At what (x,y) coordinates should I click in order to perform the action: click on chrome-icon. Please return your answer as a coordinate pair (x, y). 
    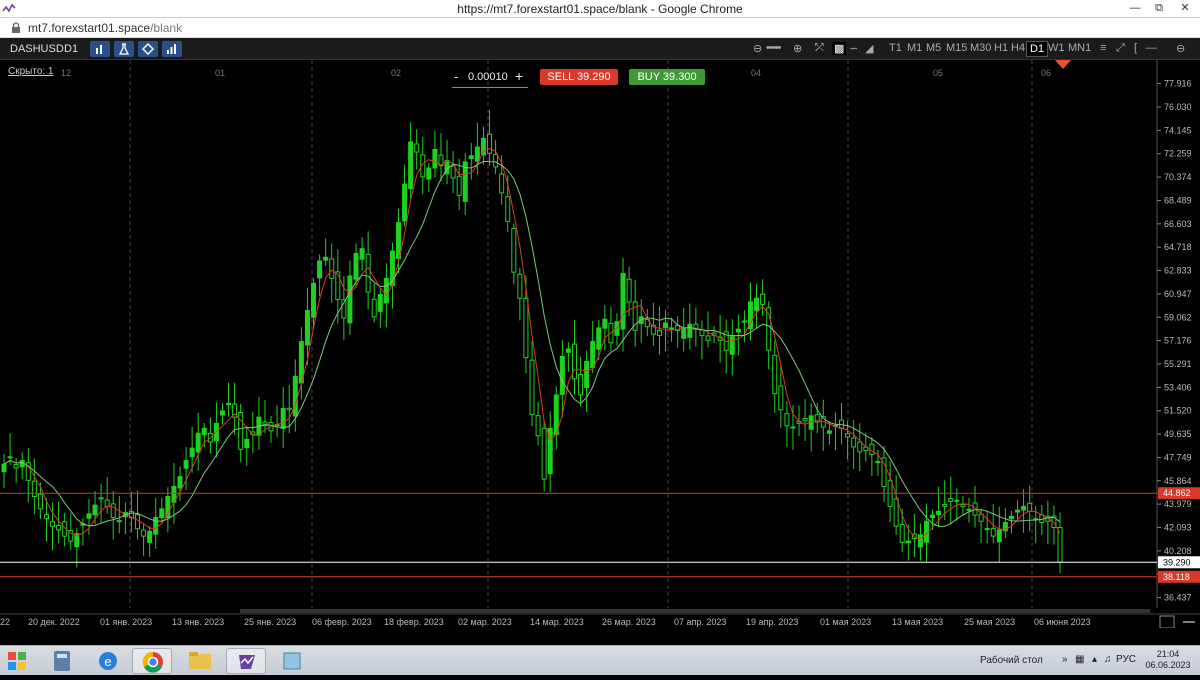
    Looking at the image, I should click on (152, 662).